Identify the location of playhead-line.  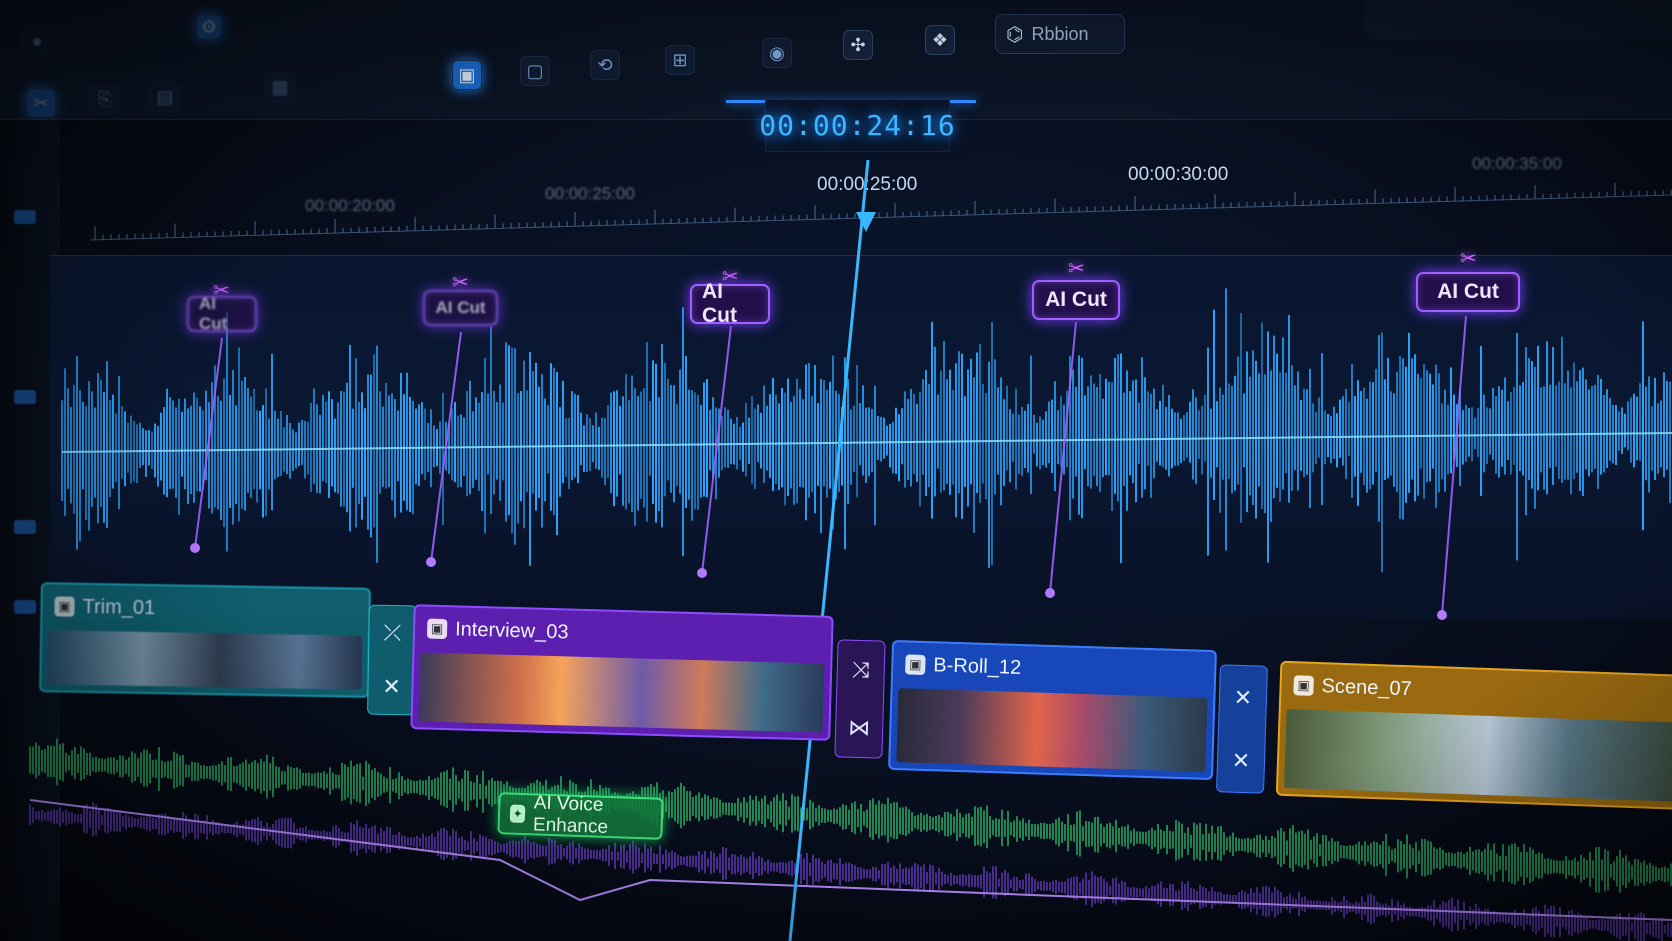
(829, 550).